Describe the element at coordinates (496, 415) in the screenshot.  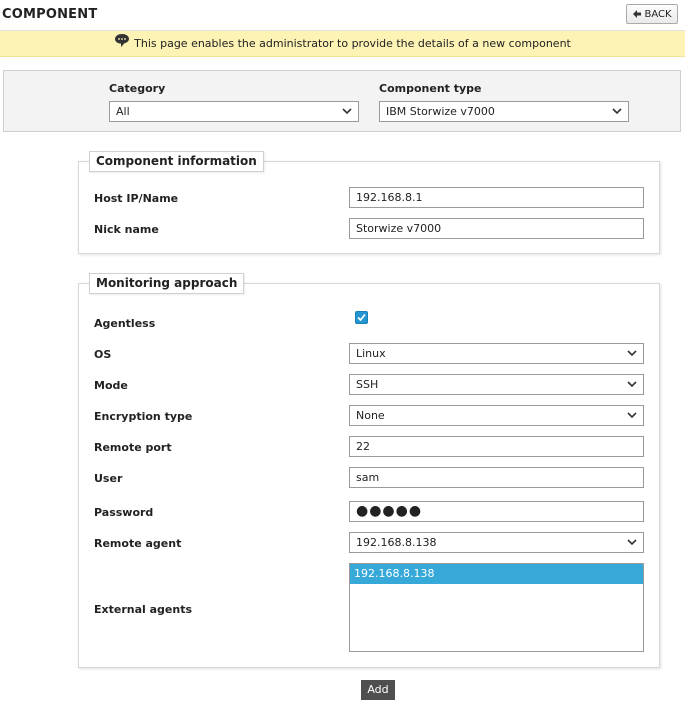
I see `encryption-select: None` at that location.